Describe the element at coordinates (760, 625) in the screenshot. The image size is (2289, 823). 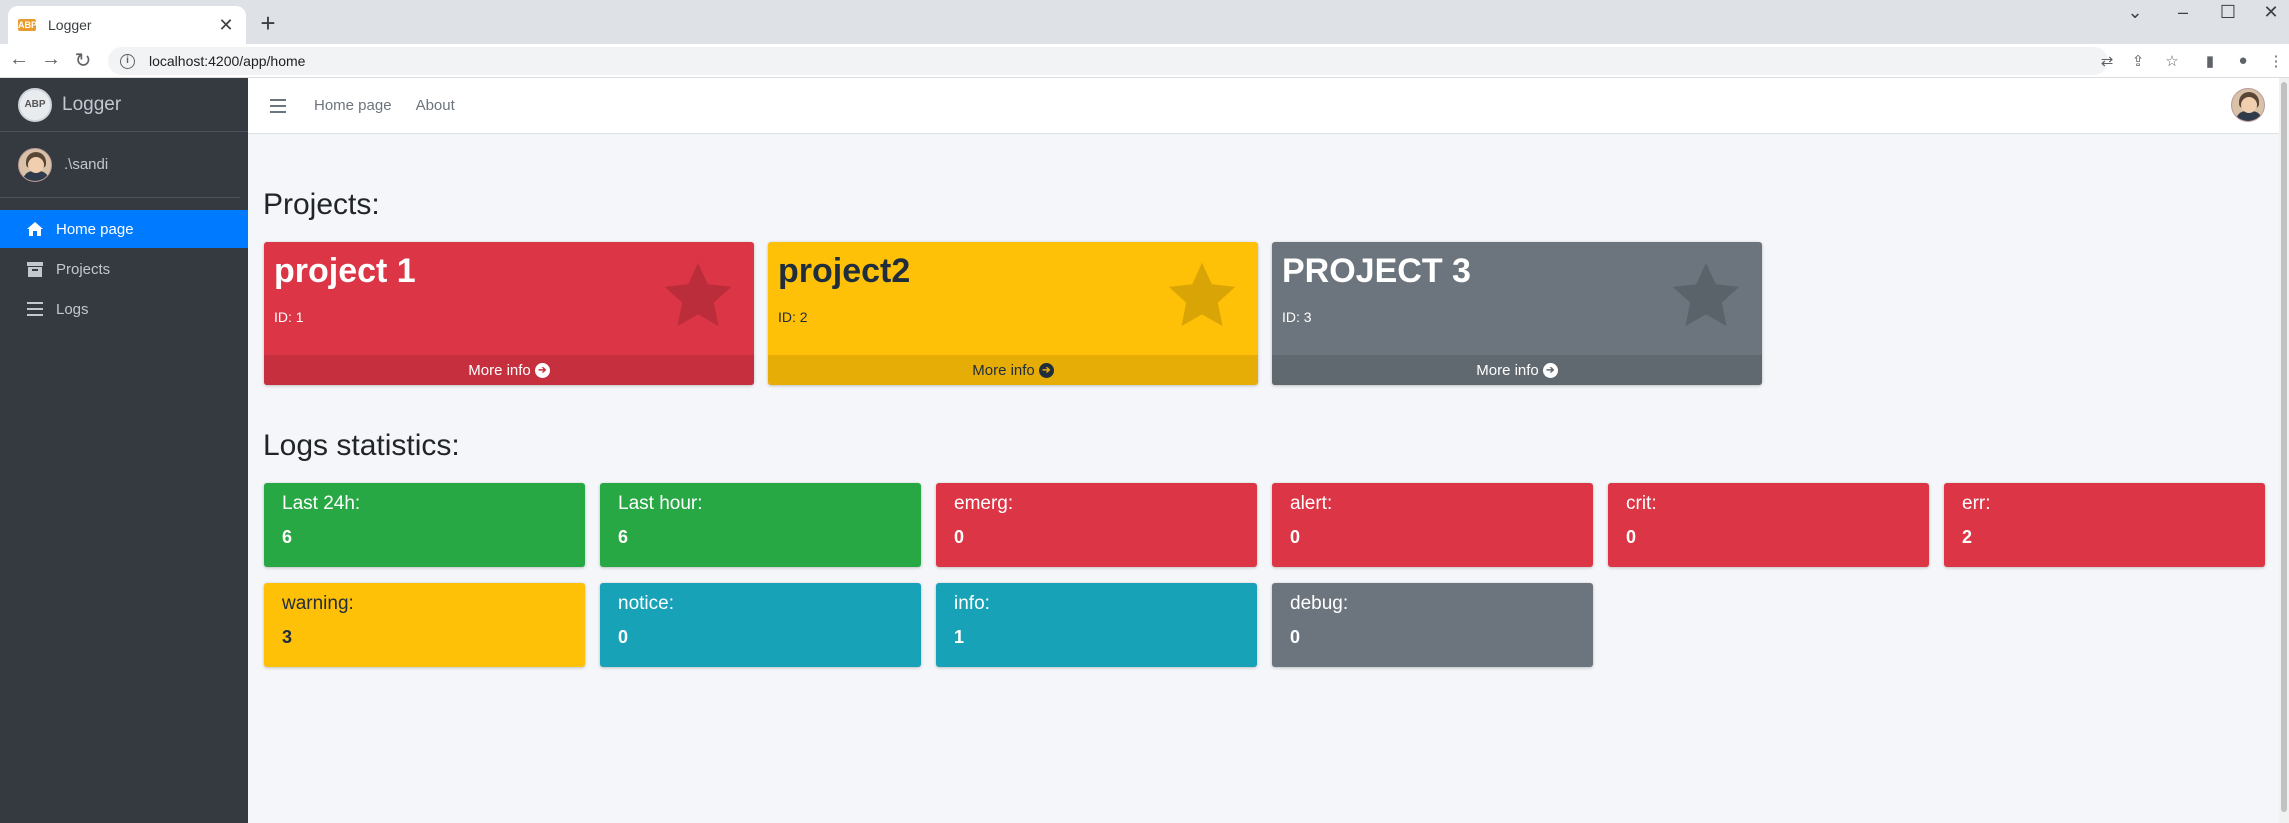
I see `stat-card-notice: notice: 0` at that location.